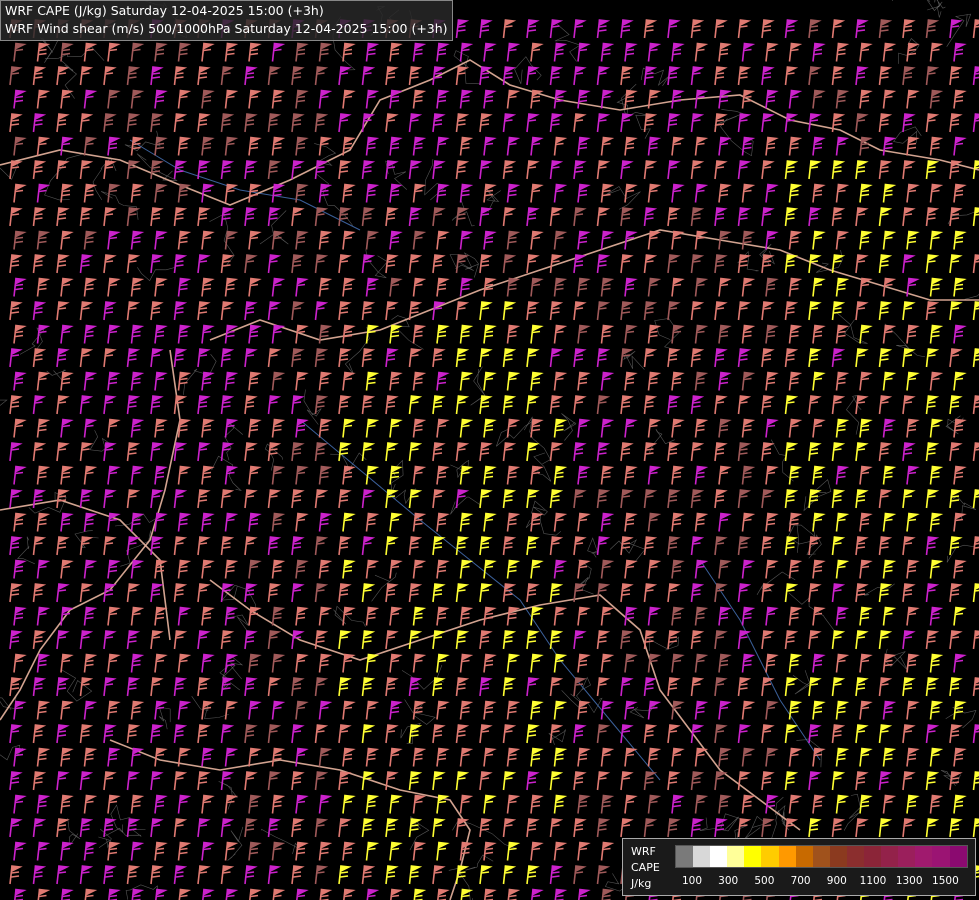  Describe the element at coordinates (820, 882) in the screenshot. I see `legend-tick-labels: 100 300 500 700 900 1100 1300 1500` at that location.